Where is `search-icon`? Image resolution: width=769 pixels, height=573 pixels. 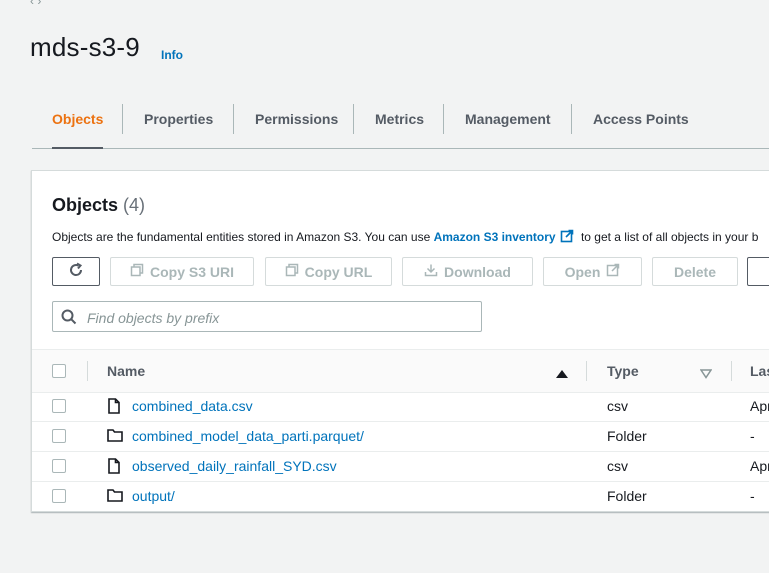 search-icon is located at coordinates (69, 319).